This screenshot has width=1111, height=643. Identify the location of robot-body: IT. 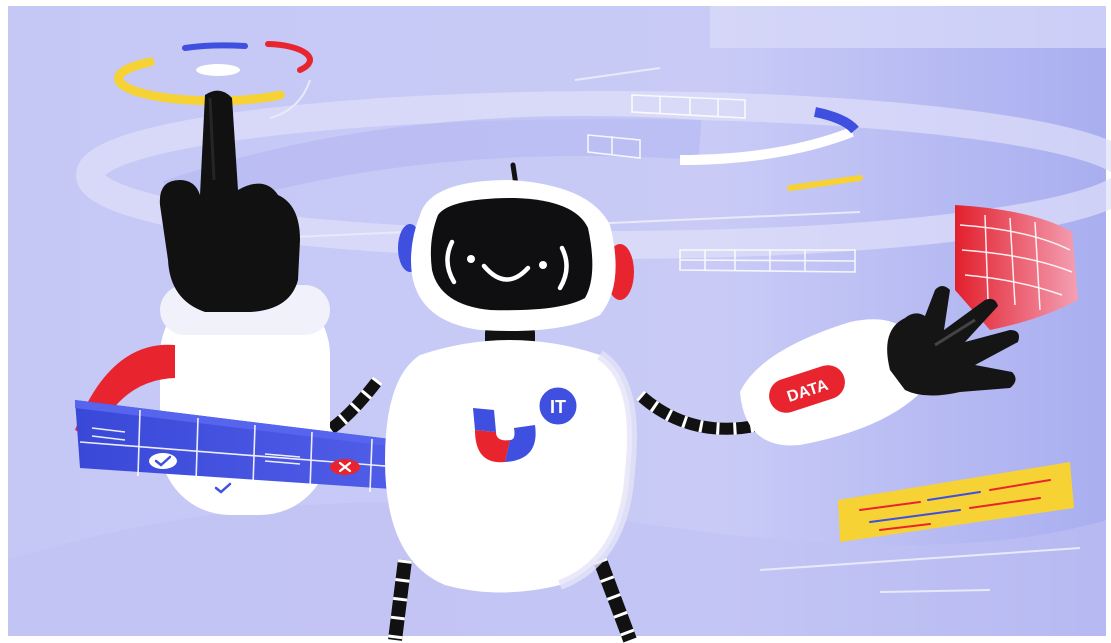
(511, 466).